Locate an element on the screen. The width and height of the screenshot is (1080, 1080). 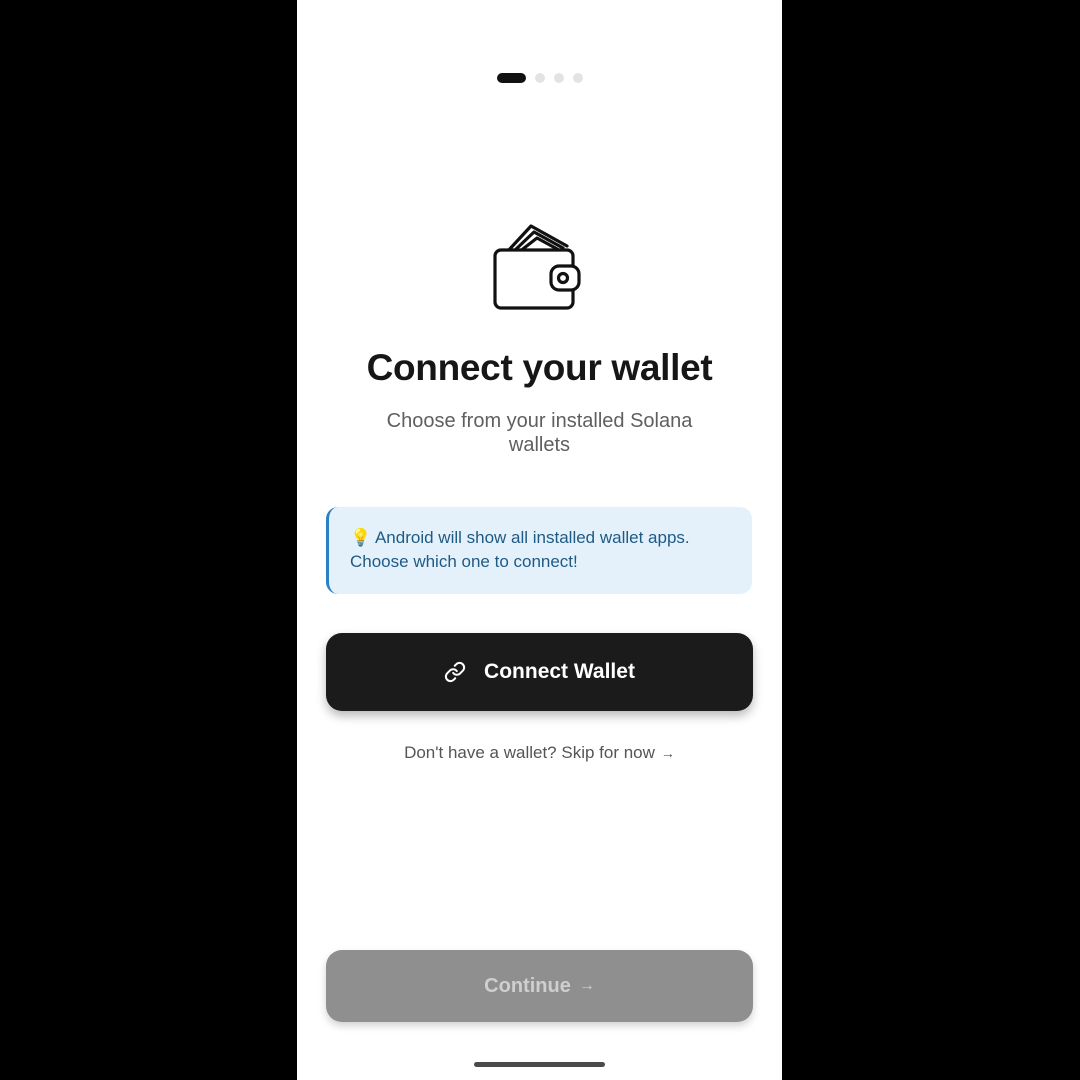
connect-wallet-button: Connect Wallet is located at coordinates (539, 672).